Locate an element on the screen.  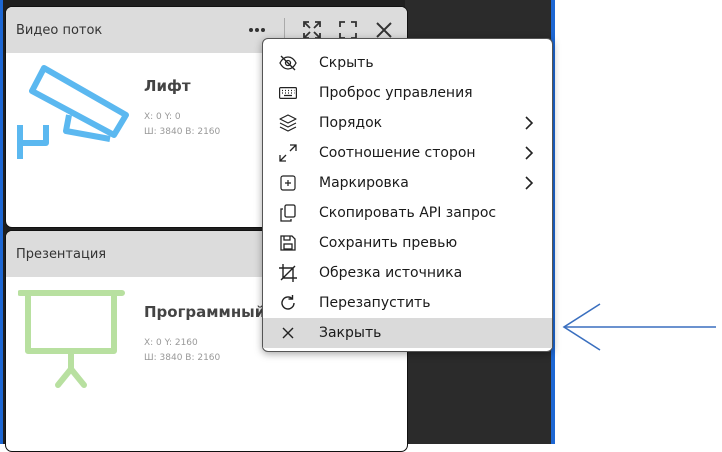
menu-item-control-passthrough: Проброс управления is located at coordinates (407, 93).